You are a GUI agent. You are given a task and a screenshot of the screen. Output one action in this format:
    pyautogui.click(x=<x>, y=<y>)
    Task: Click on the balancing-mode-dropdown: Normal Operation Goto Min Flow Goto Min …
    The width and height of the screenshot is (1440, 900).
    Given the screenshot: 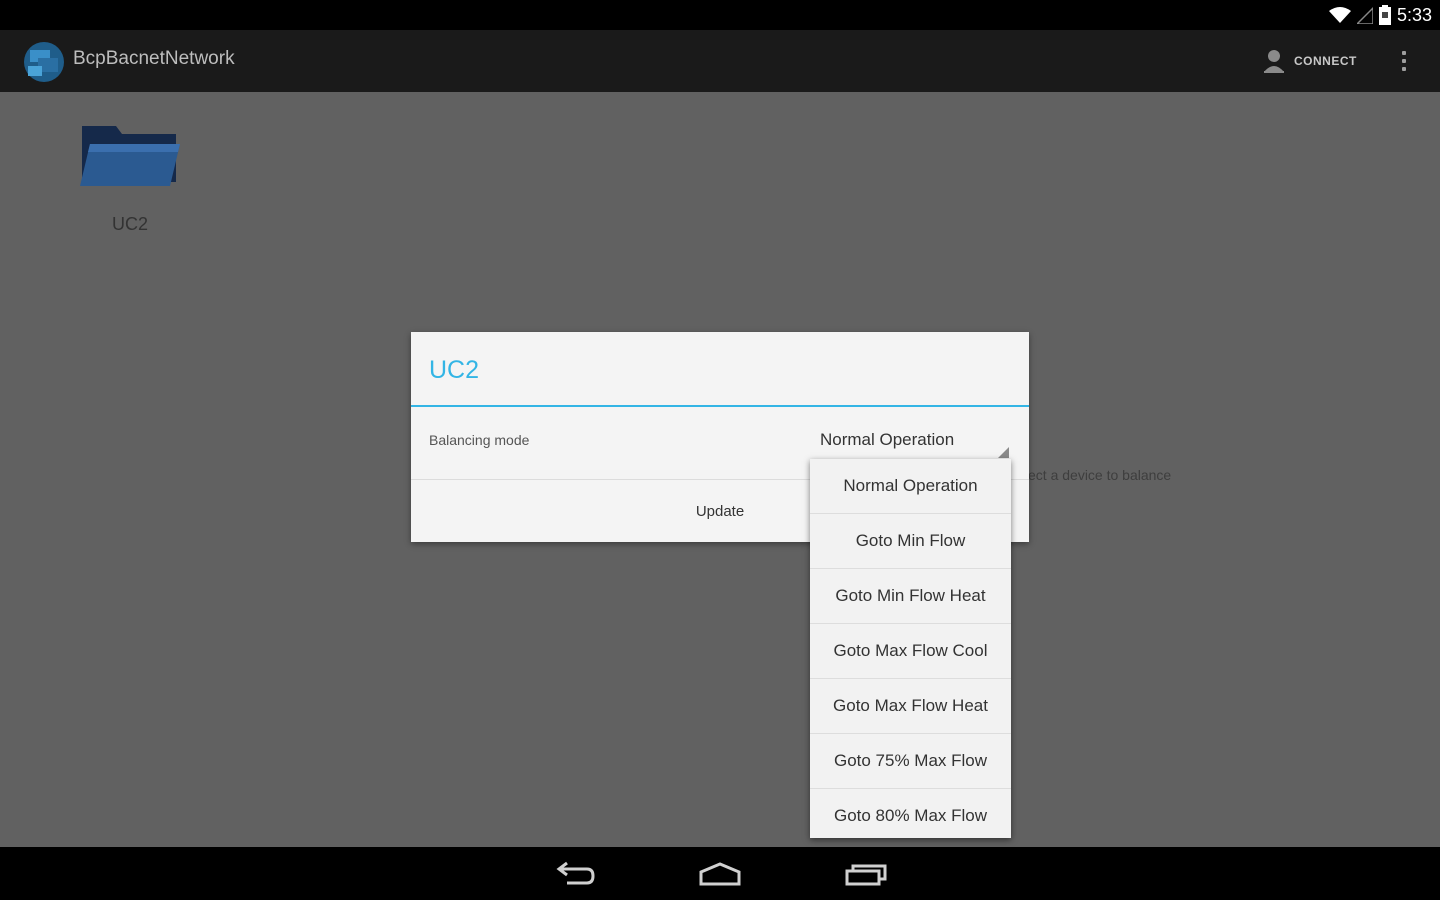 What is the action you would take?
    pyautogui.click(x=910, y=648)
    